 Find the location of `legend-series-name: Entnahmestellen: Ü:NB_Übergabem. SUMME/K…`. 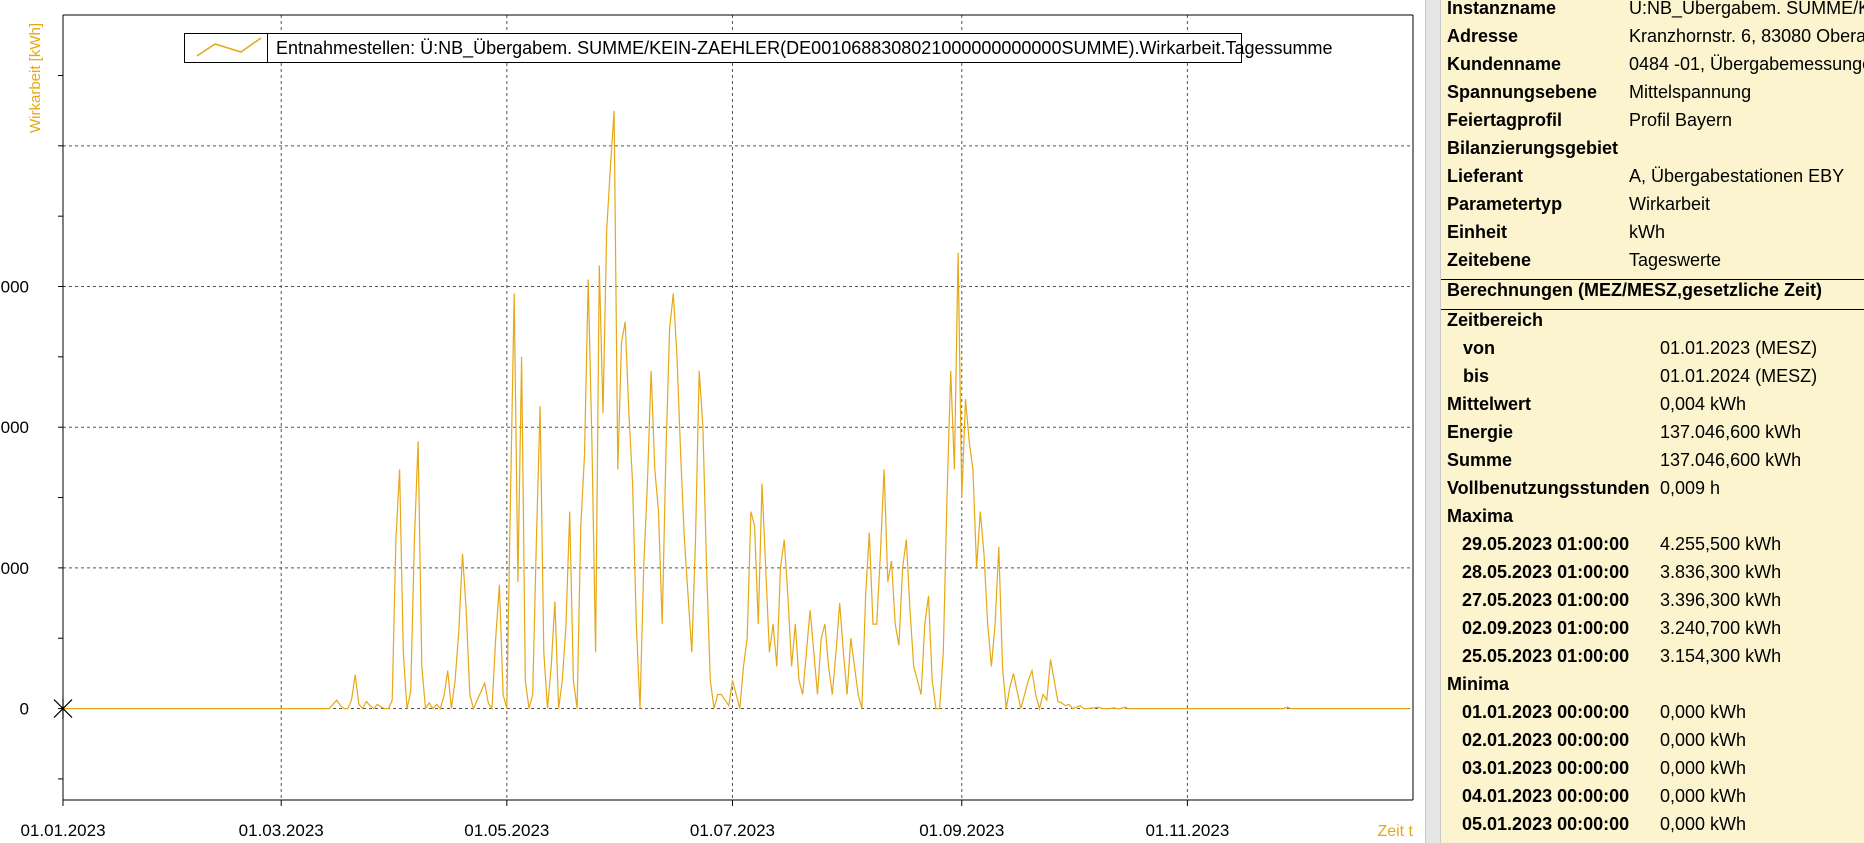

legend-series-name: Entnahmestellen: Ü:NB_Übergabem. SUMME/K… is located at coordinates (804, 48).